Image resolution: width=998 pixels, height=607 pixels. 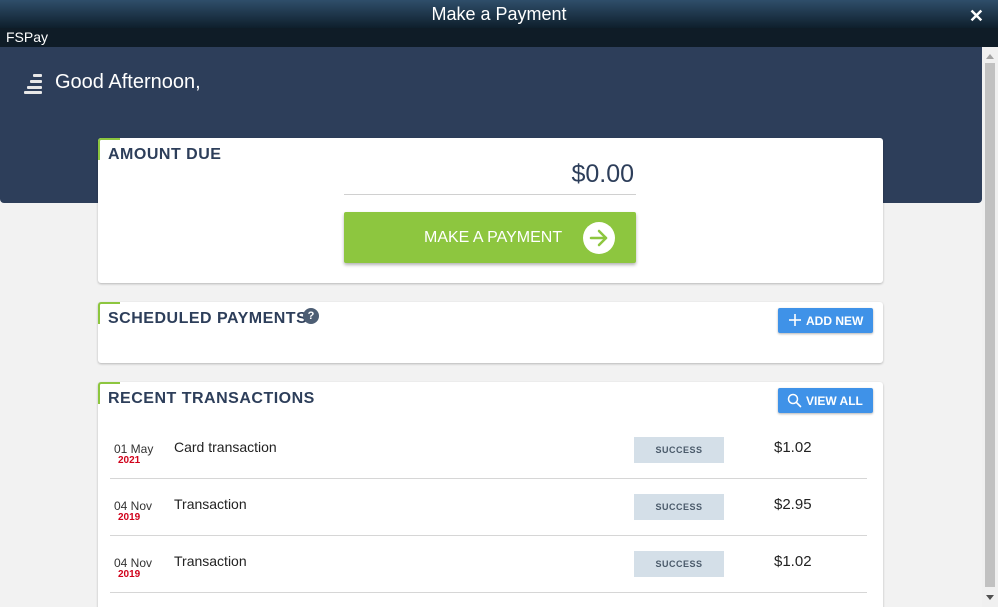 What do you see at coordinates (990, 56) in the screenshot?
I see `scroll-up-arrow-icon` at bounding box center [990, 56].